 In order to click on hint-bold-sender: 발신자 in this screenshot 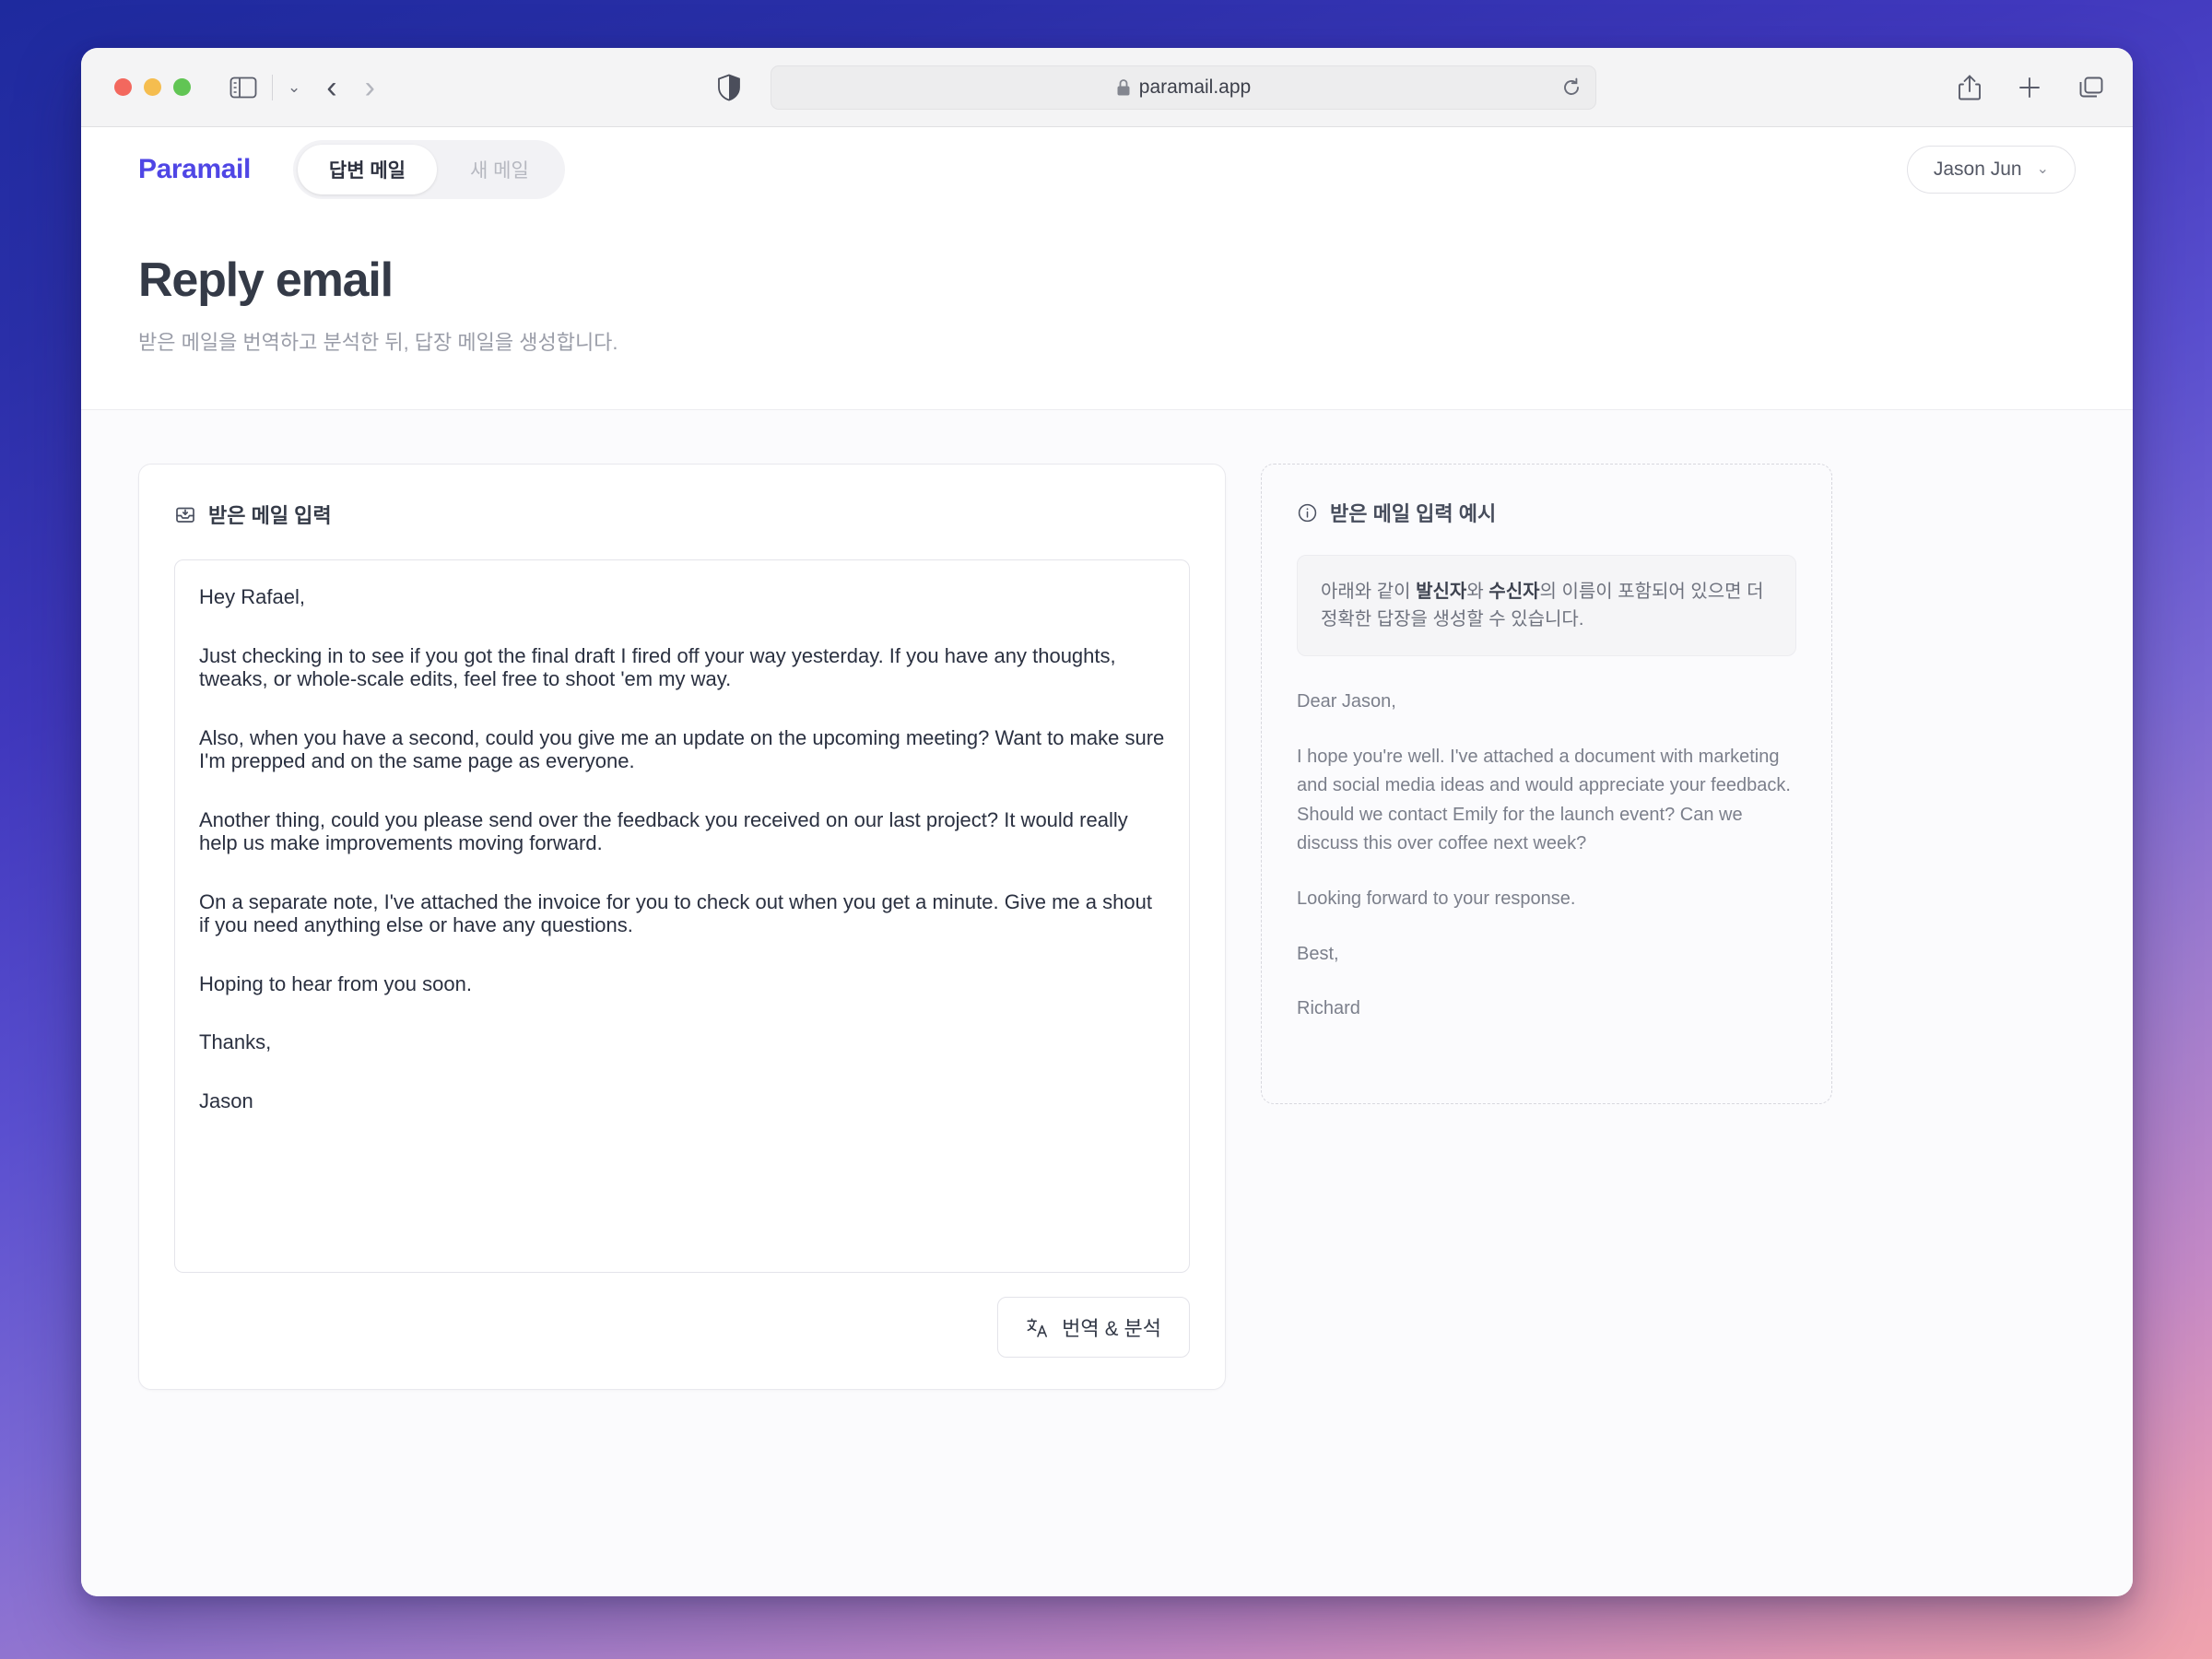, I will do `click(1441, 592)`.